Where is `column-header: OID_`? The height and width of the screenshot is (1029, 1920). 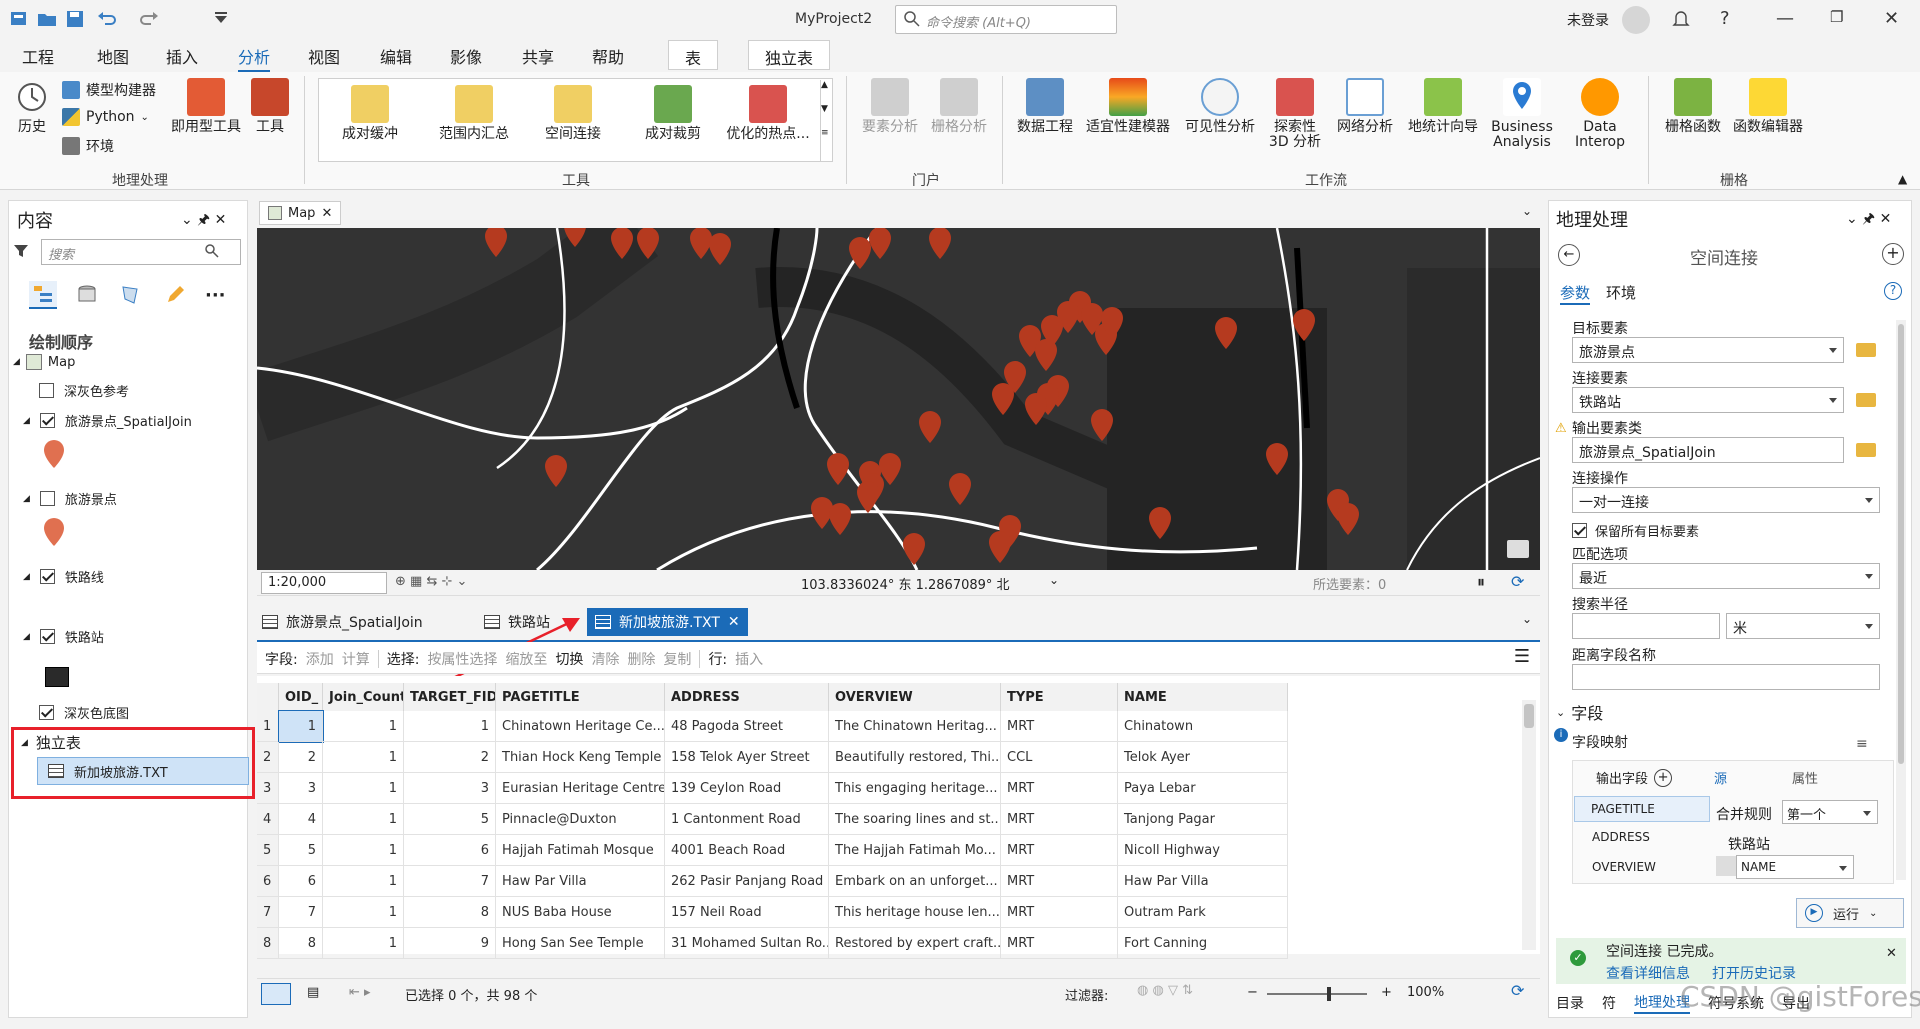
column-header: OID_ is located at coordinates (301, 697).